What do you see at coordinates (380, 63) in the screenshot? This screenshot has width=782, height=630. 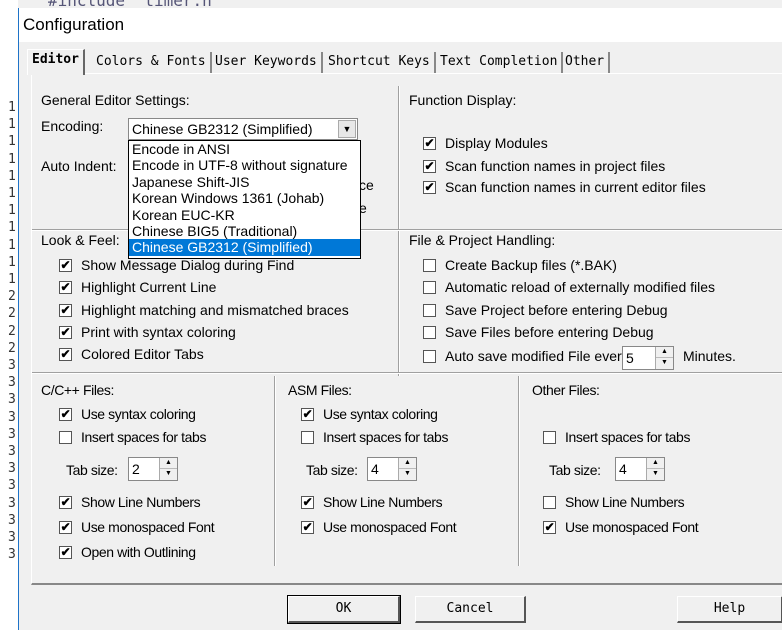 I see `tab-shortcut-keys: Shortcut Keys` at bounding box center [380, 63].